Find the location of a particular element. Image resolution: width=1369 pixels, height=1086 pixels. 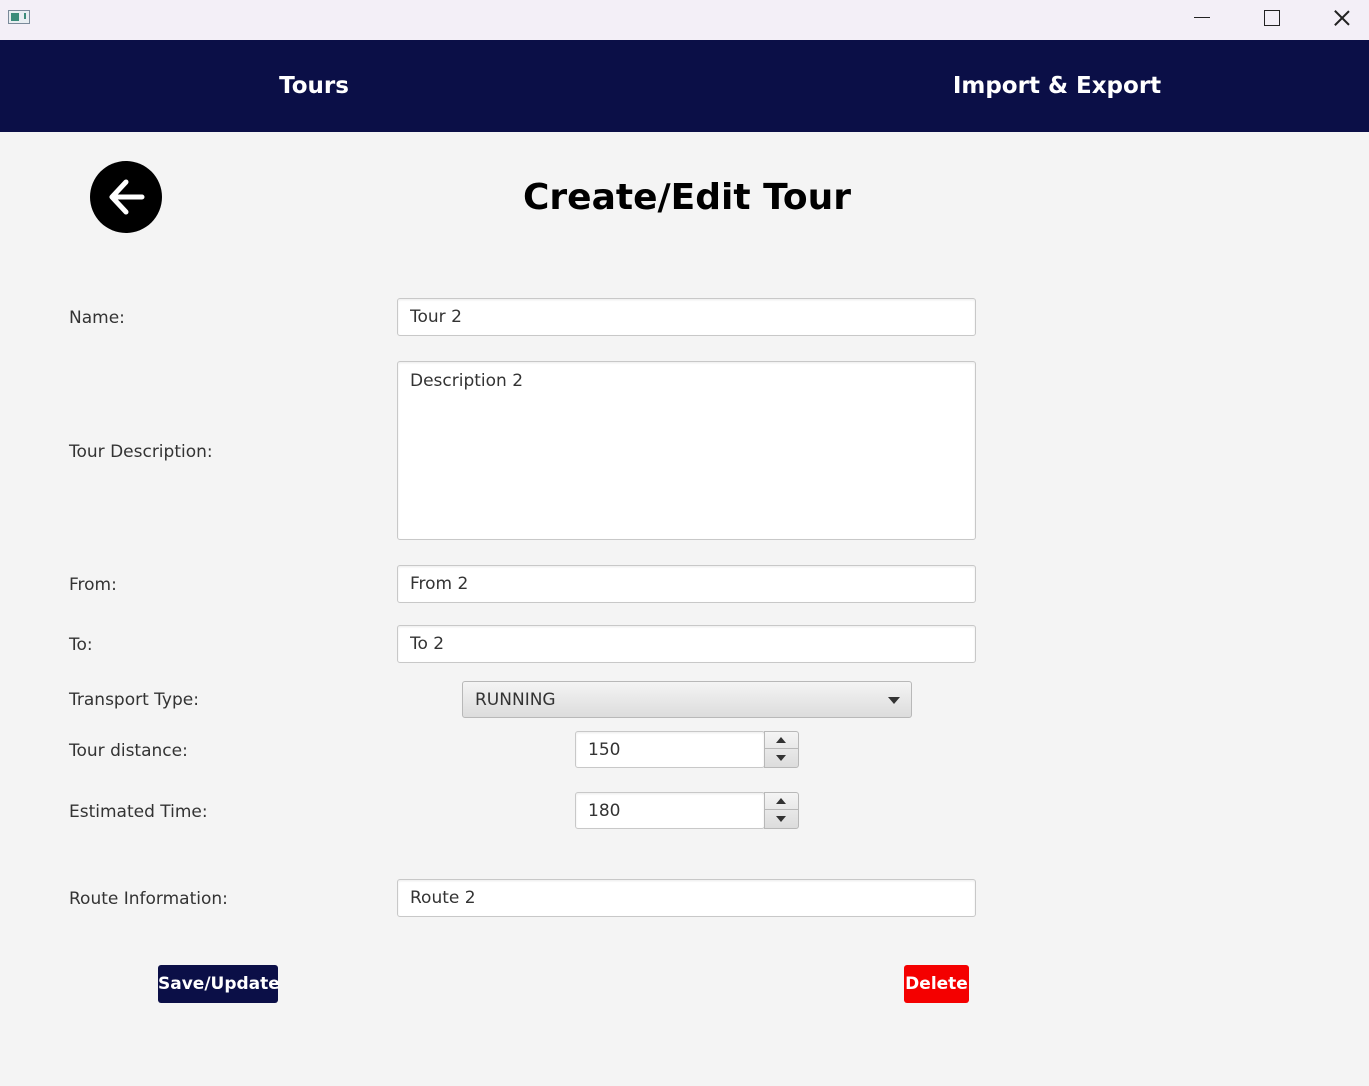

distance-decrement-icon is located at coordinates (781, 758).